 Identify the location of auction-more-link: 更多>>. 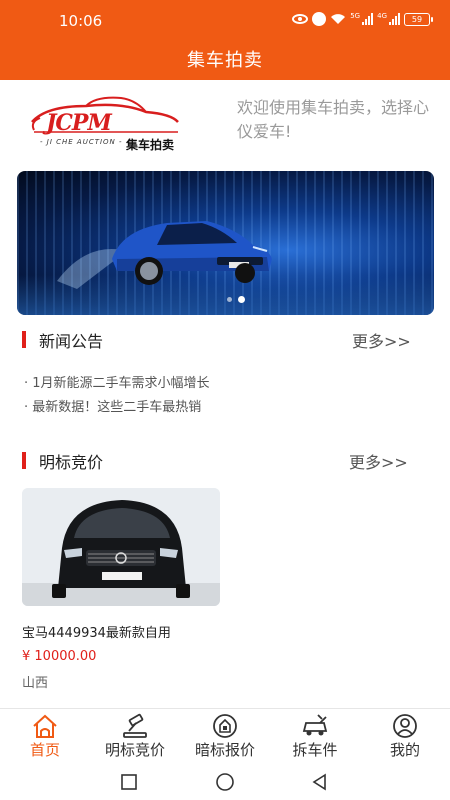
(378, 461).